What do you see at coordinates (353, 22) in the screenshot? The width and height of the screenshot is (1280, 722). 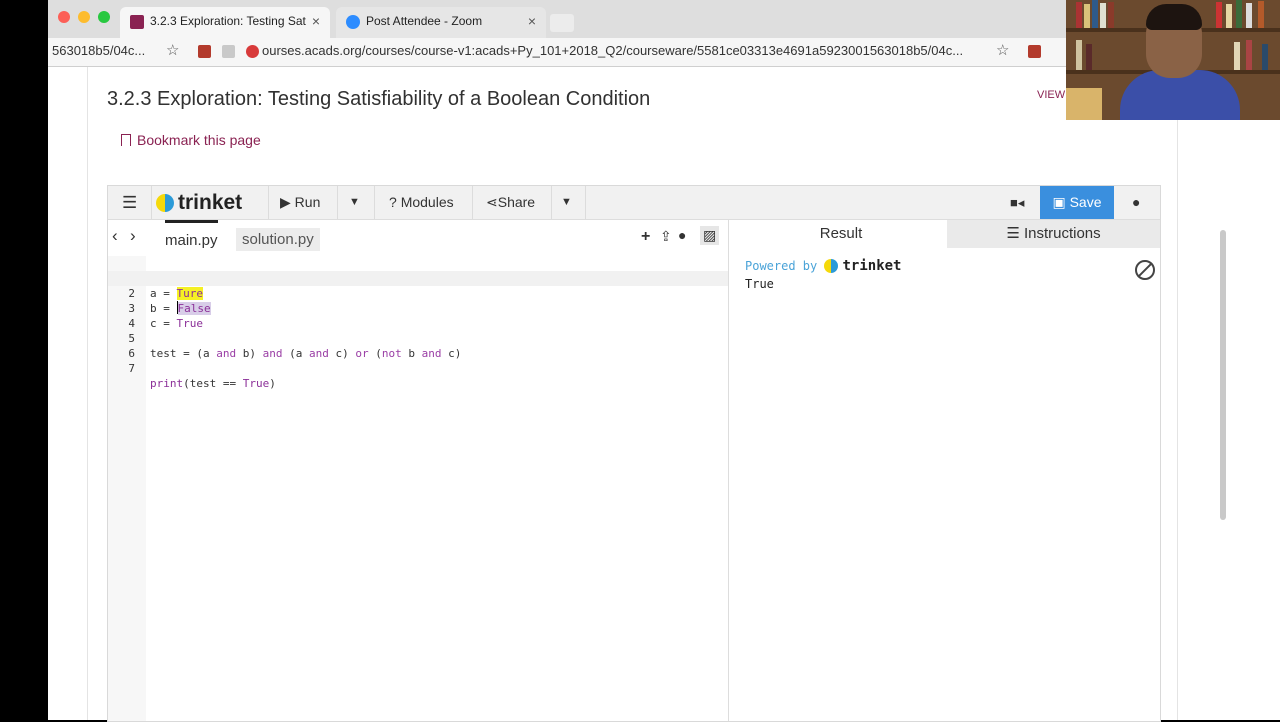 I see `zoom-favicon-icon` at bounding box center [353, 22].